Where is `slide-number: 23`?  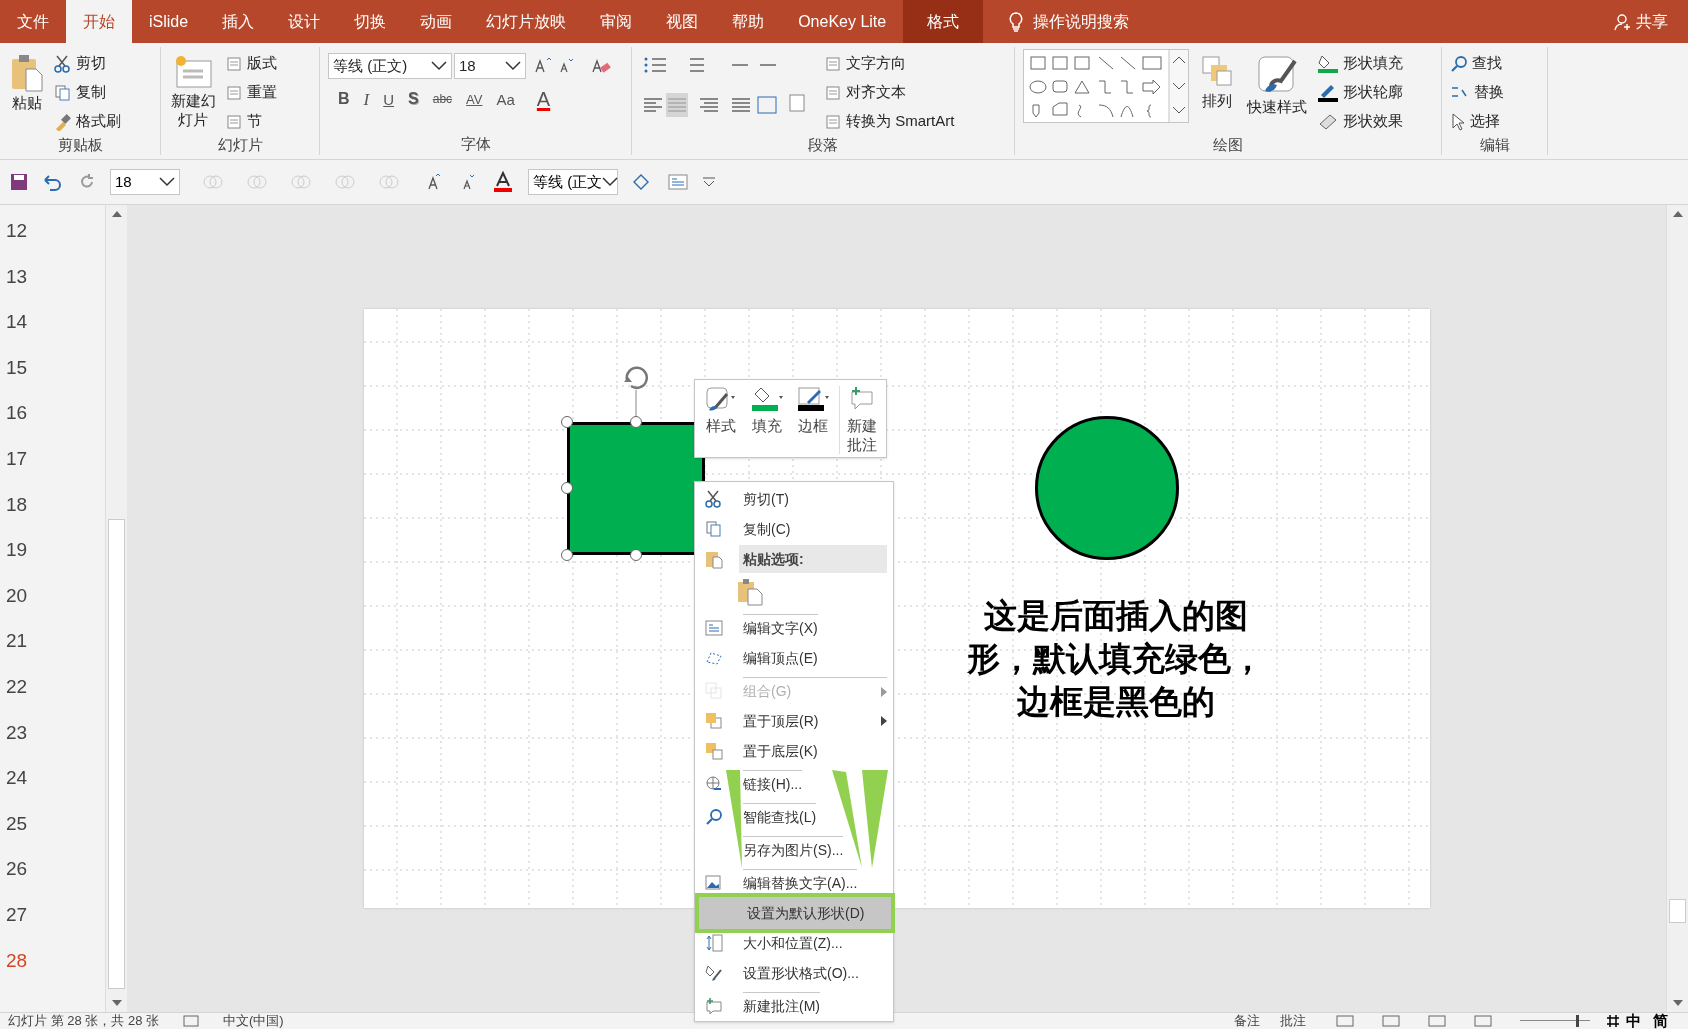
slide-number: 23 is located at coordinates (55, 741).